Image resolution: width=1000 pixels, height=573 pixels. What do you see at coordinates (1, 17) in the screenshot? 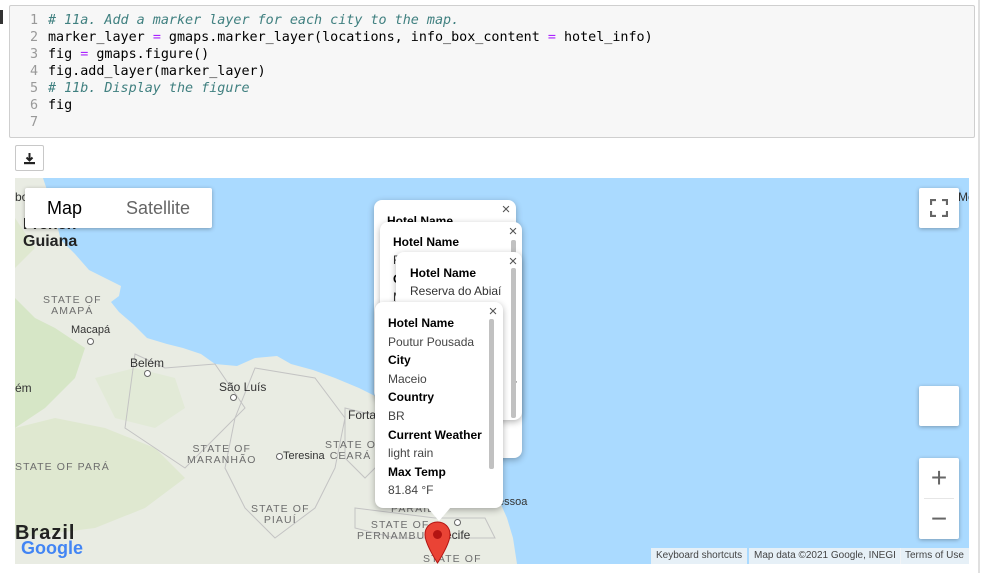
I see `cell-prompt-marker` at bounding box center [1, 17].